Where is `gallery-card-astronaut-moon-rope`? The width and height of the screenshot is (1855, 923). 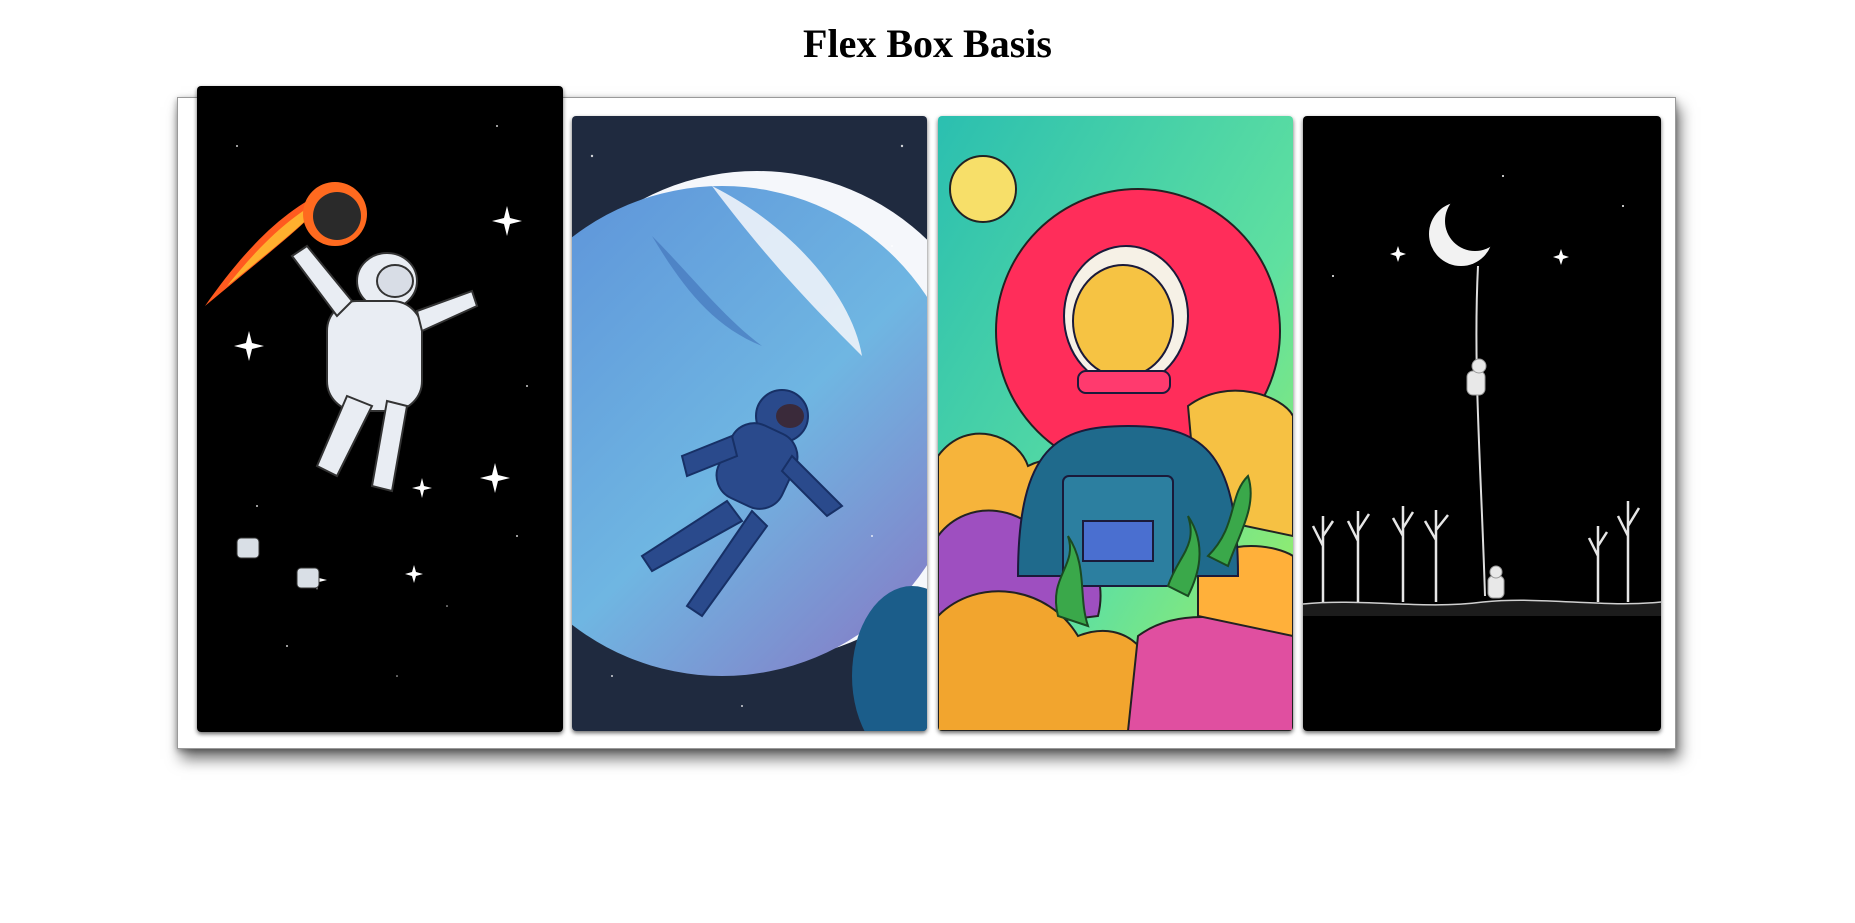
gallery-card-astronaut-moon-rope is located at coordinates (1482, 423).